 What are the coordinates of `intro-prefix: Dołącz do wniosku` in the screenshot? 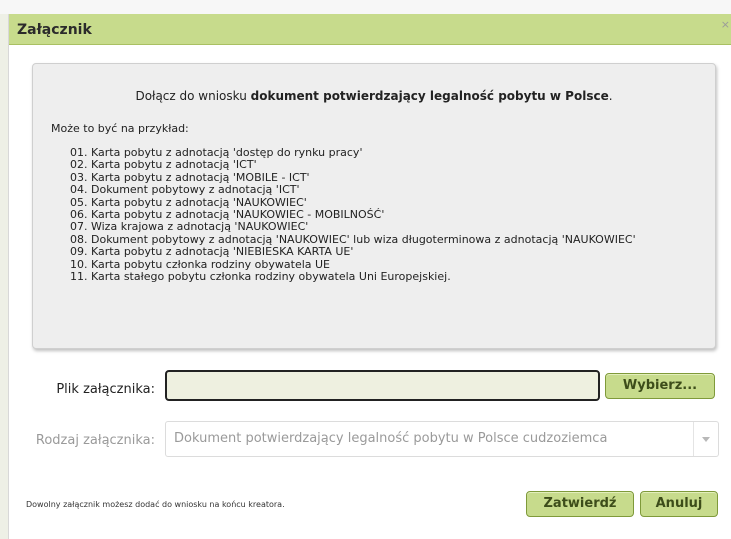 It's located at (193, 96).